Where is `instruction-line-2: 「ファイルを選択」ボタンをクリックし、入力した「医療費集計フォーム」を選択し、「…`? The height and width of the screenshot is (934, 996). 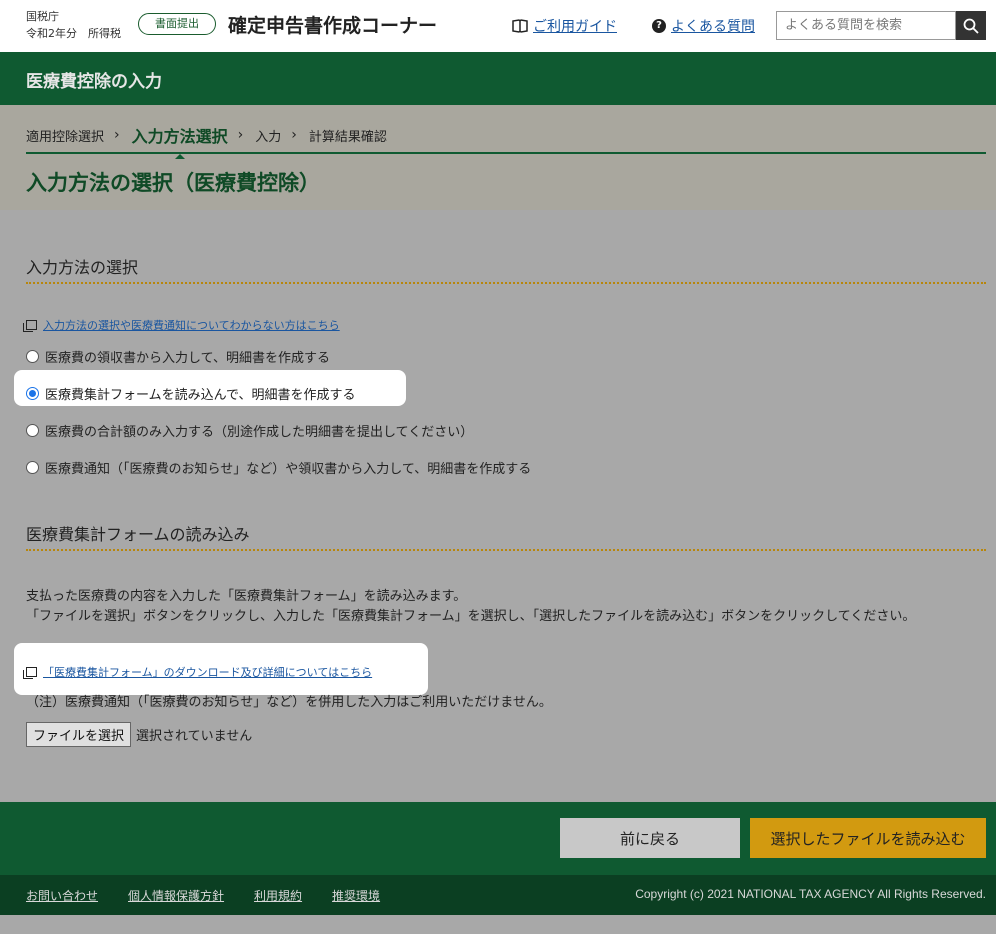
instruction-line-2: 「ファイルを選択」ボタンをクリックし、入力した「医療費集計フォーム」を選択し、「… is located at coordinates (471, 616).